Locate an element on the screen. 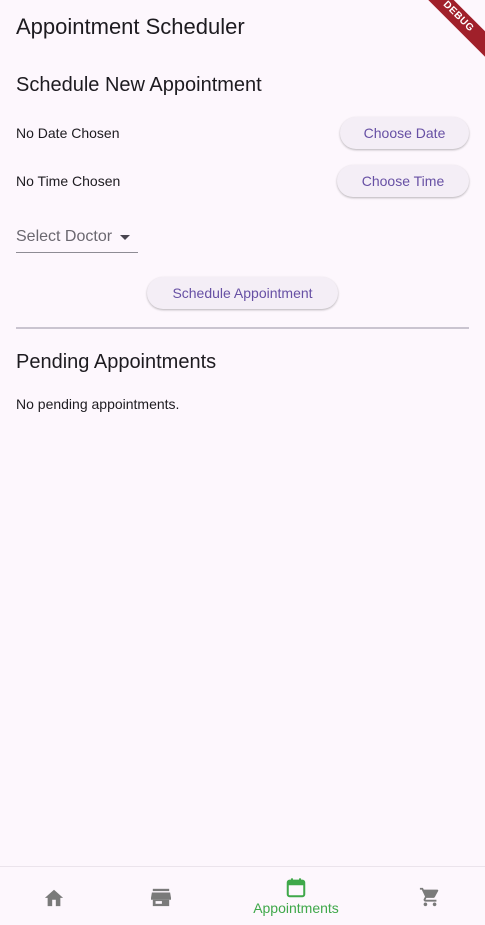 This screenshot has height=925, width=485. app-title: Appointment Scheduler is located at coordinates (130, 26).